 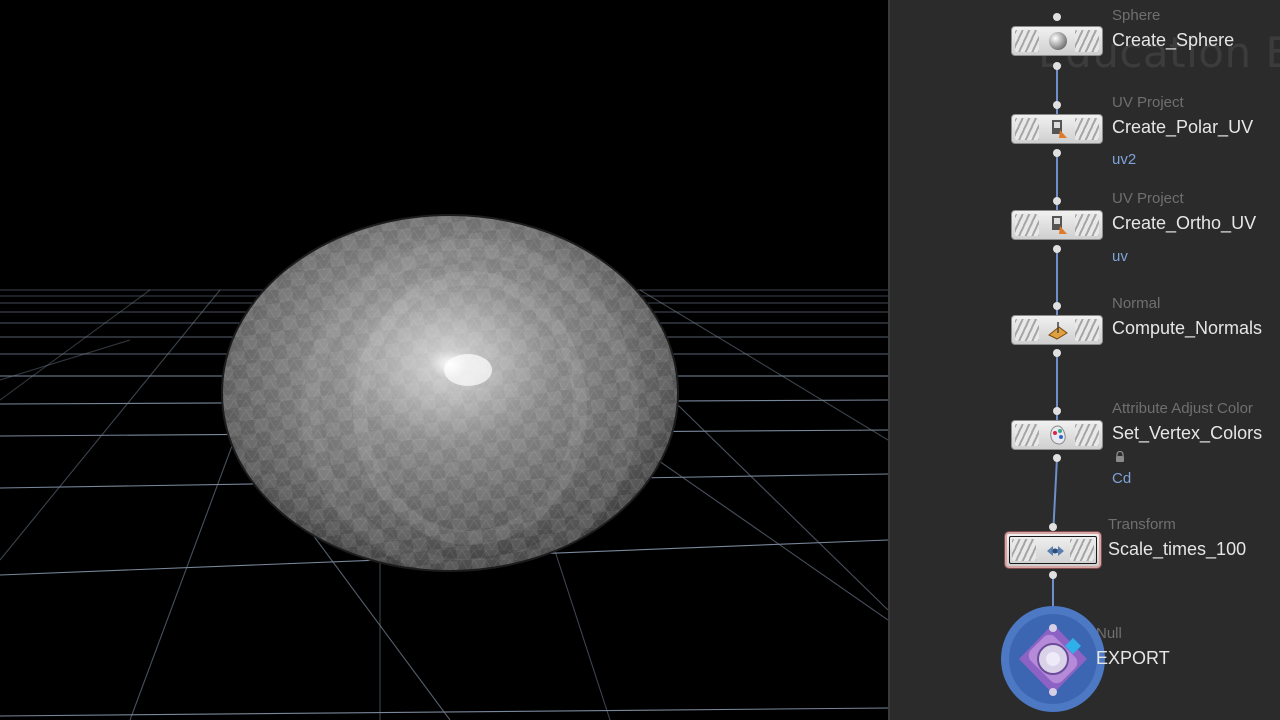 I want to click on node-name-label: Create_Ortho_UV, so click(x=1184, y=223).